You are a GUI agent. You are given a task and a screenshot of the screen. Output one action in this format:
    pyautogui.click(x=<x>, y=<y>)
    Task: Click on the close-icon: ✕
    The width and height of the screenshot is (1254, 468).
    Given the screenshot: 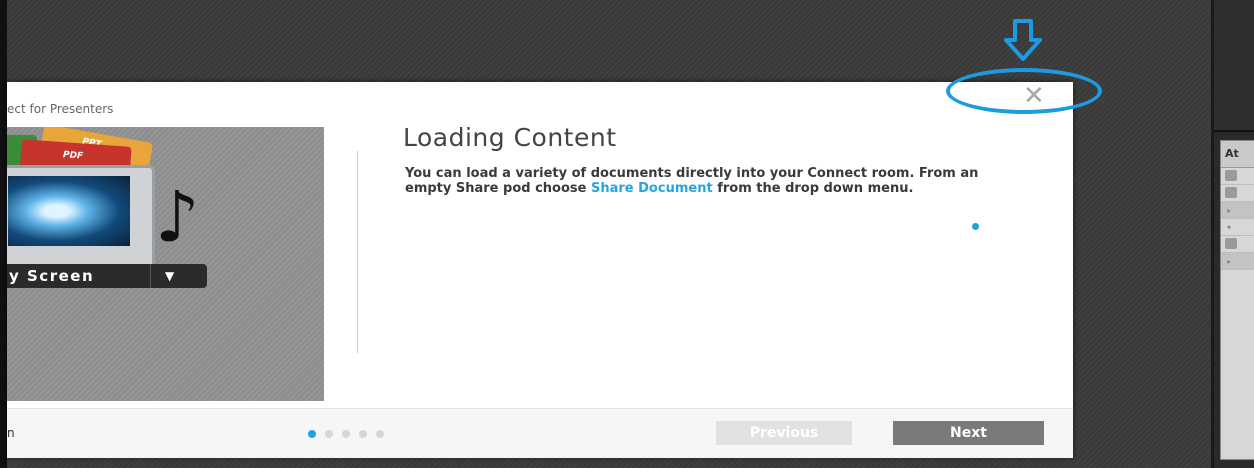 What is the action you would take?
    pyautogui.click(x=1034, y=96)
    